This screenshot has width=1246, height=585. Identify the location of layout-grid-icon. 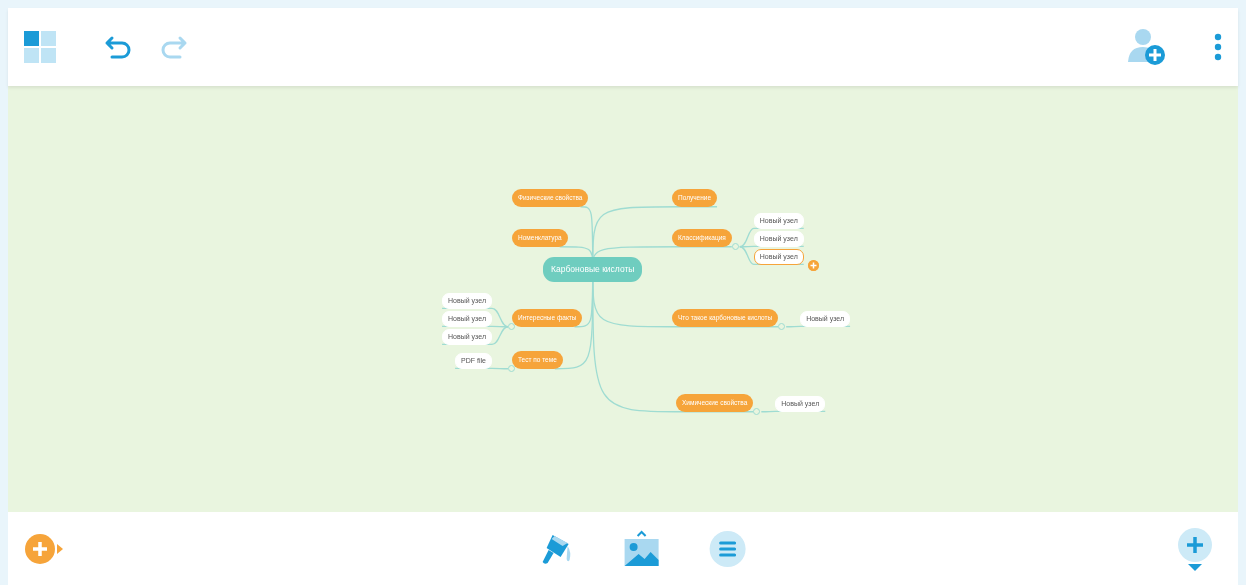
(40, 47).